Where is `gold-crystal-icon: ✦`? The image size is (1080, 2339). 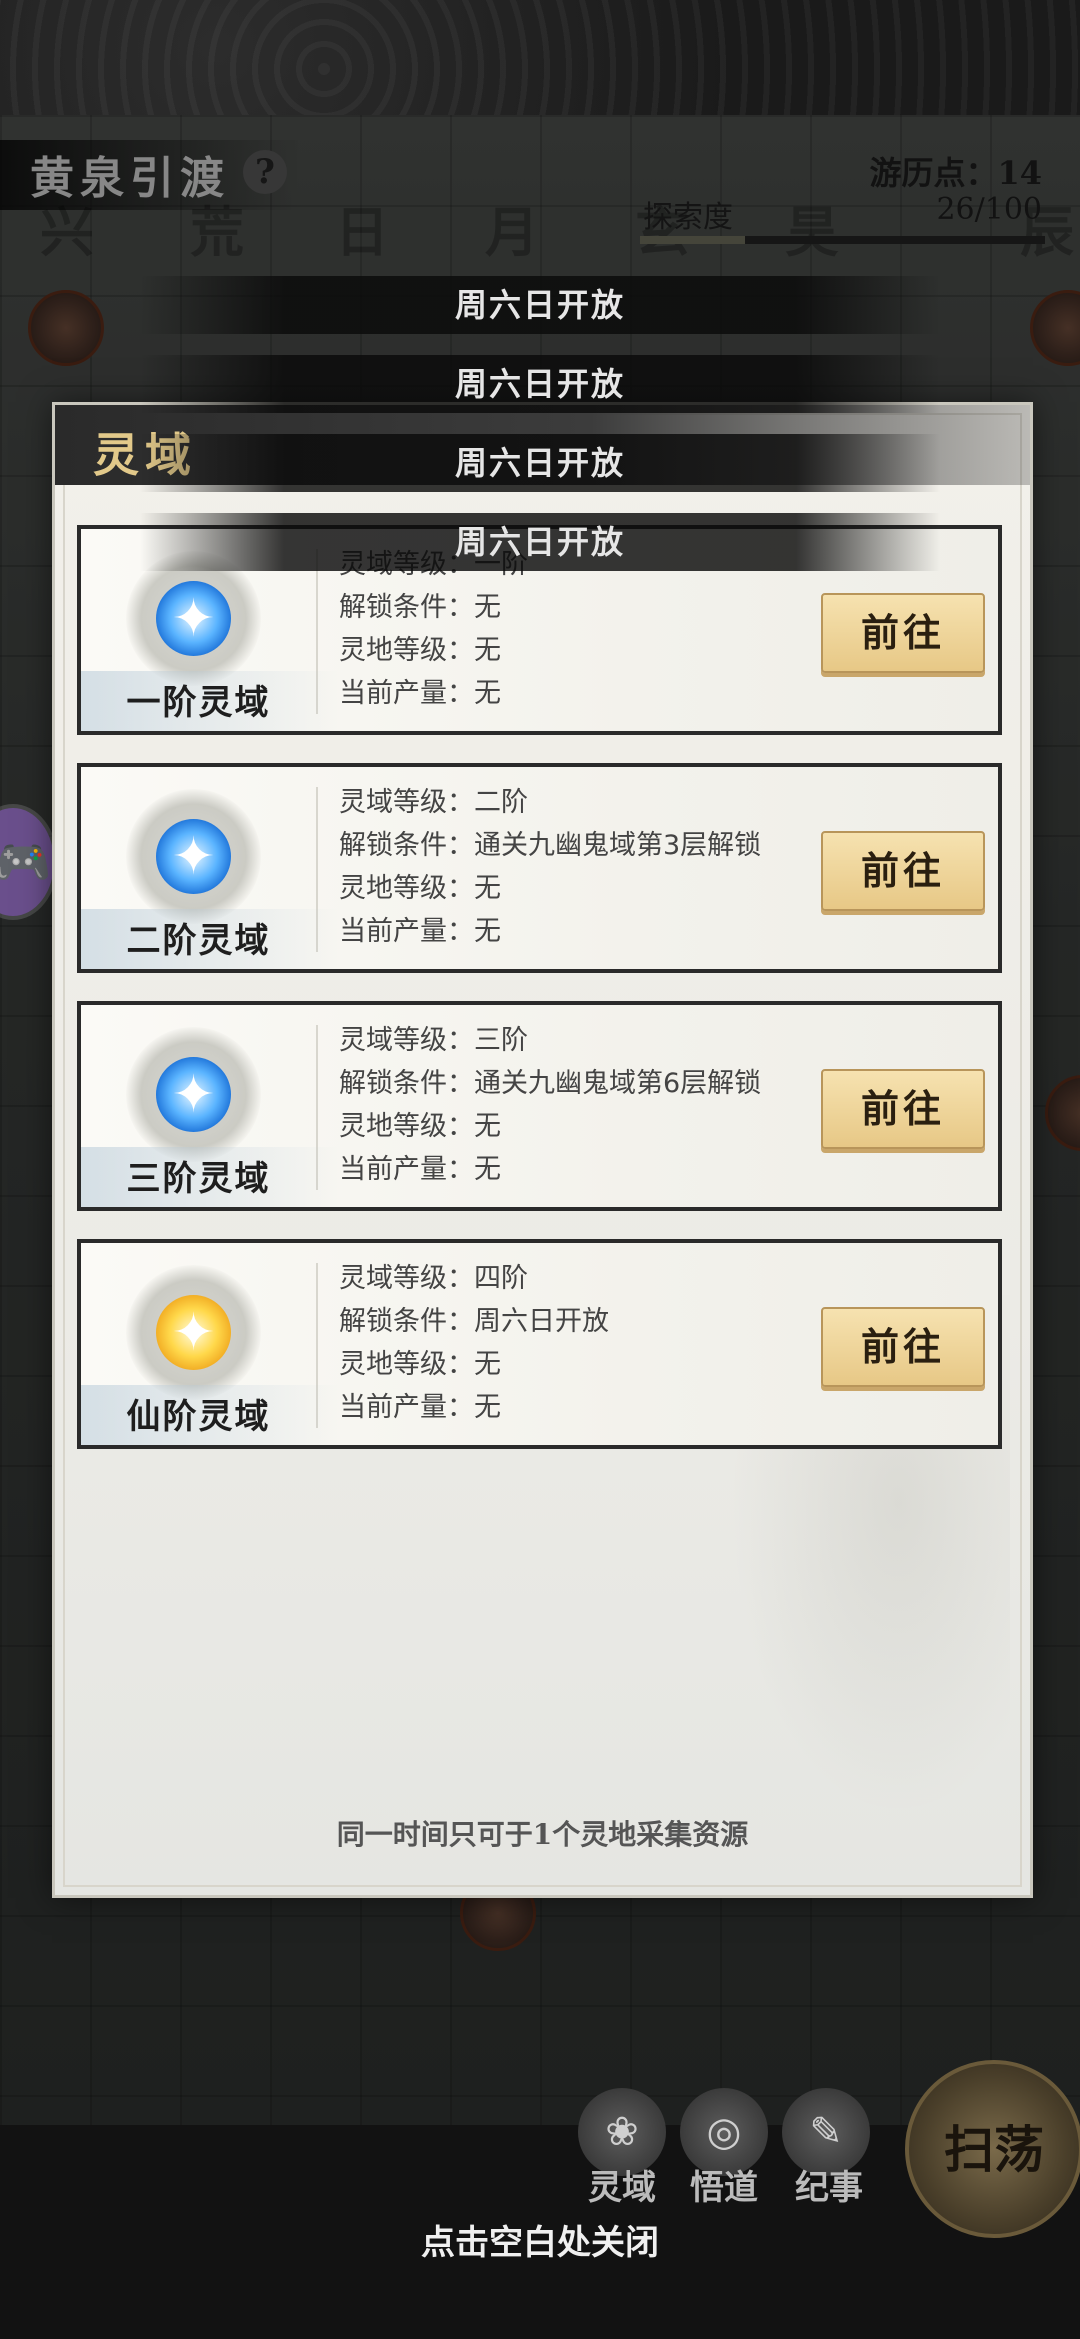 gold-crystal-icon: ✦ is located at coordinates (193, 1332).